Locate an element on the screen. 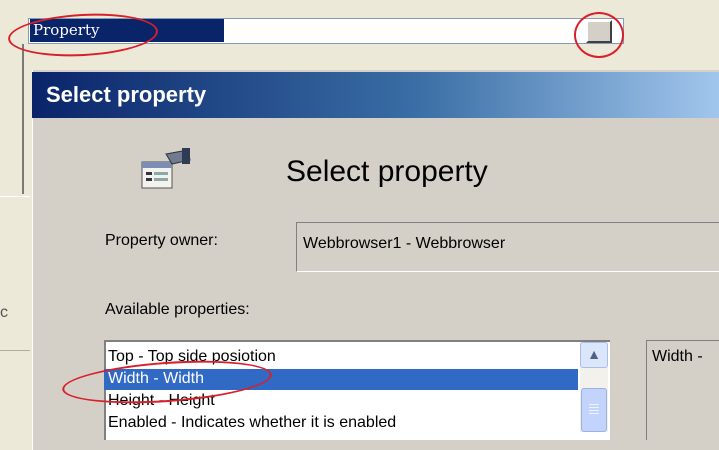 The image size is (719, 450). description-text: Width - is located at coordinates (677, 356).